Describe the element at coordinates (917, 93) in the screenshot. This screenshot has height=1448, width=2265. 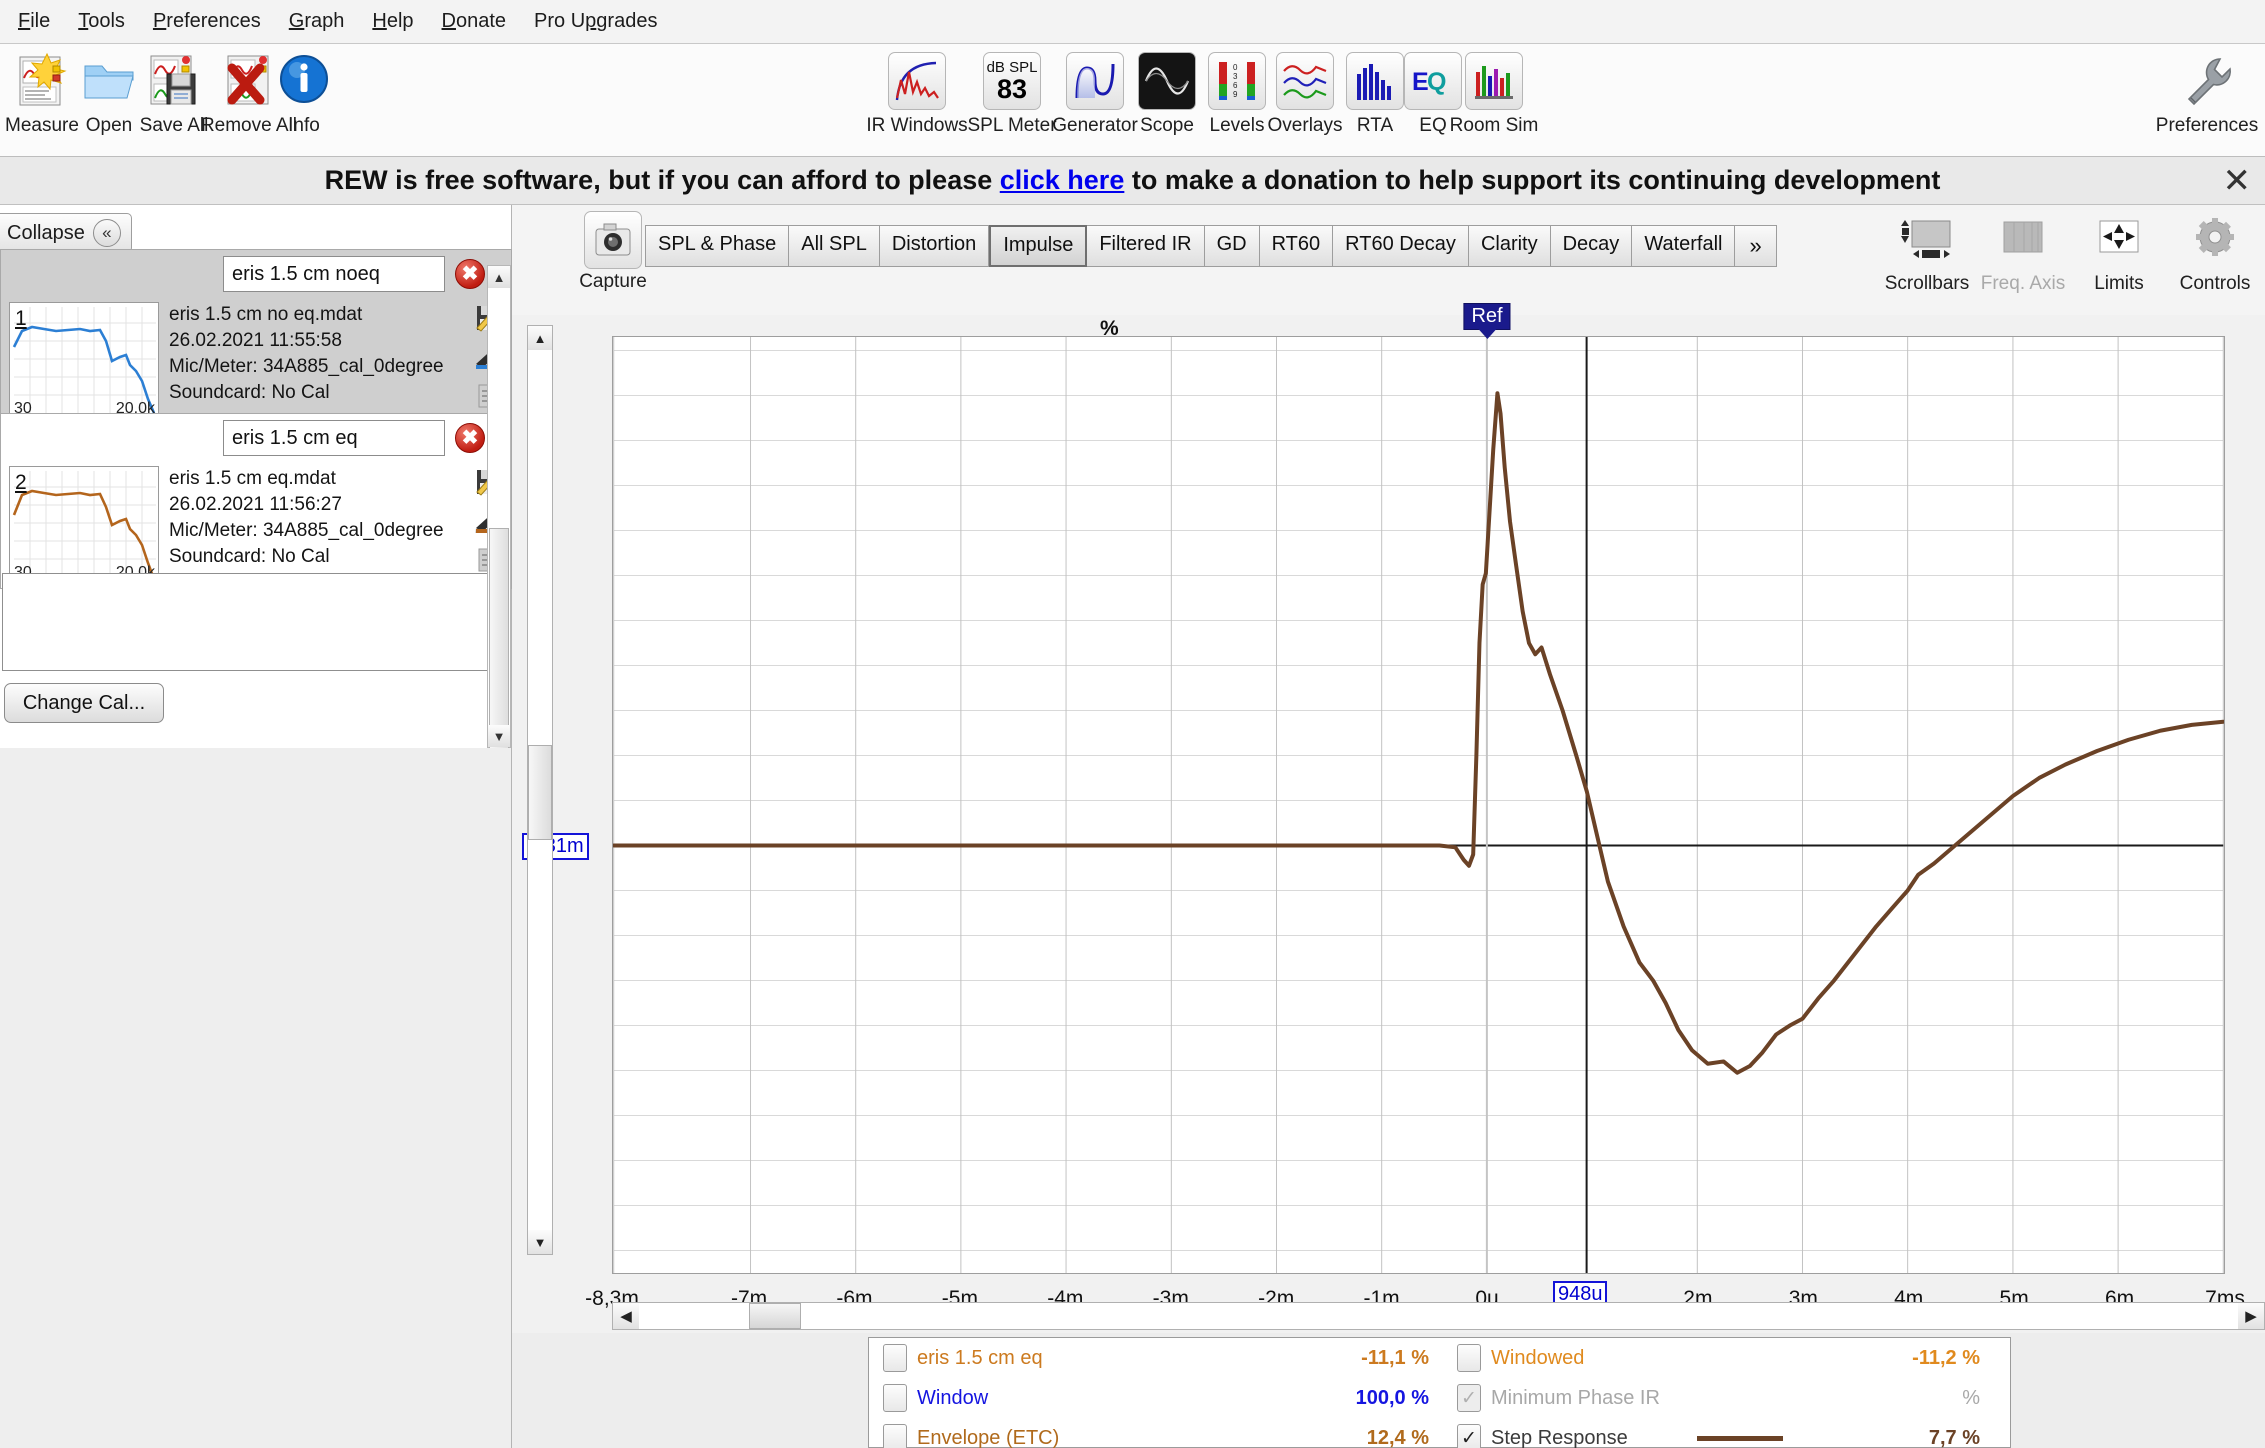
I see `toolbar-button-ir-windows: IR Windows` at that location.